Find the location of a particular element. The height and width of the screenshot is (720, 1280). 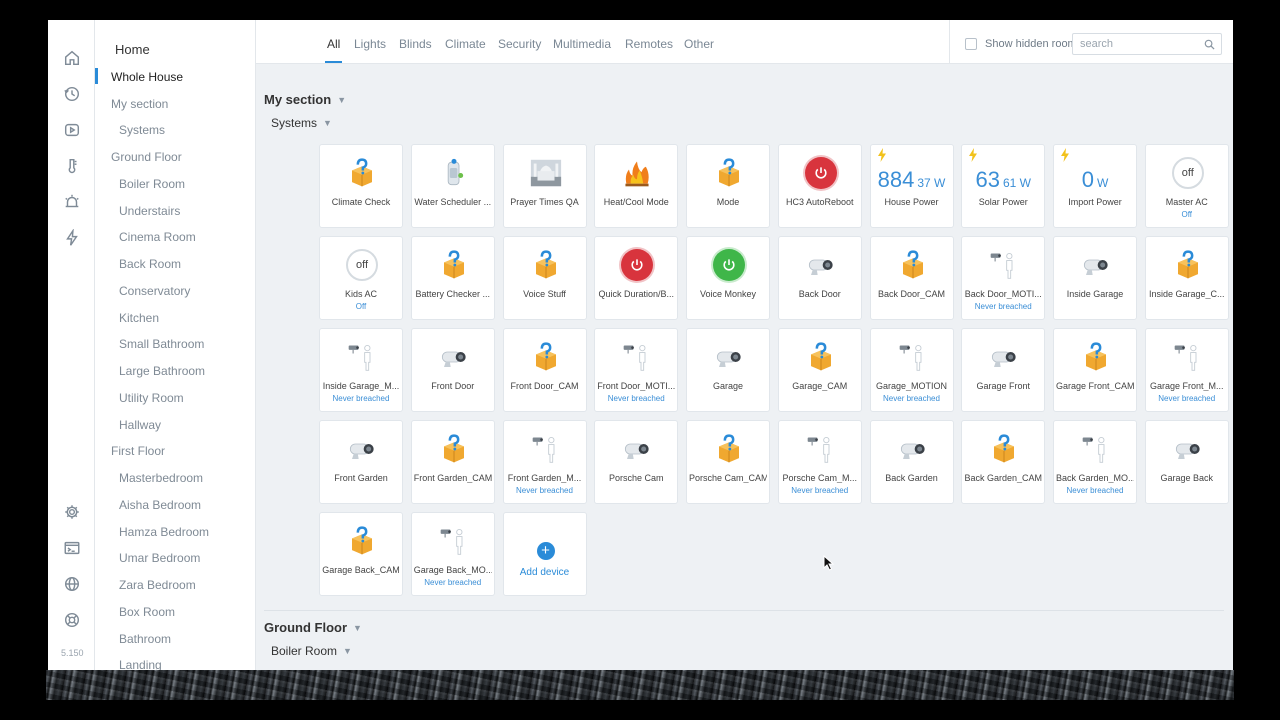

device-tile-front-garden: Front Garden is located at coordinates (361, 462).